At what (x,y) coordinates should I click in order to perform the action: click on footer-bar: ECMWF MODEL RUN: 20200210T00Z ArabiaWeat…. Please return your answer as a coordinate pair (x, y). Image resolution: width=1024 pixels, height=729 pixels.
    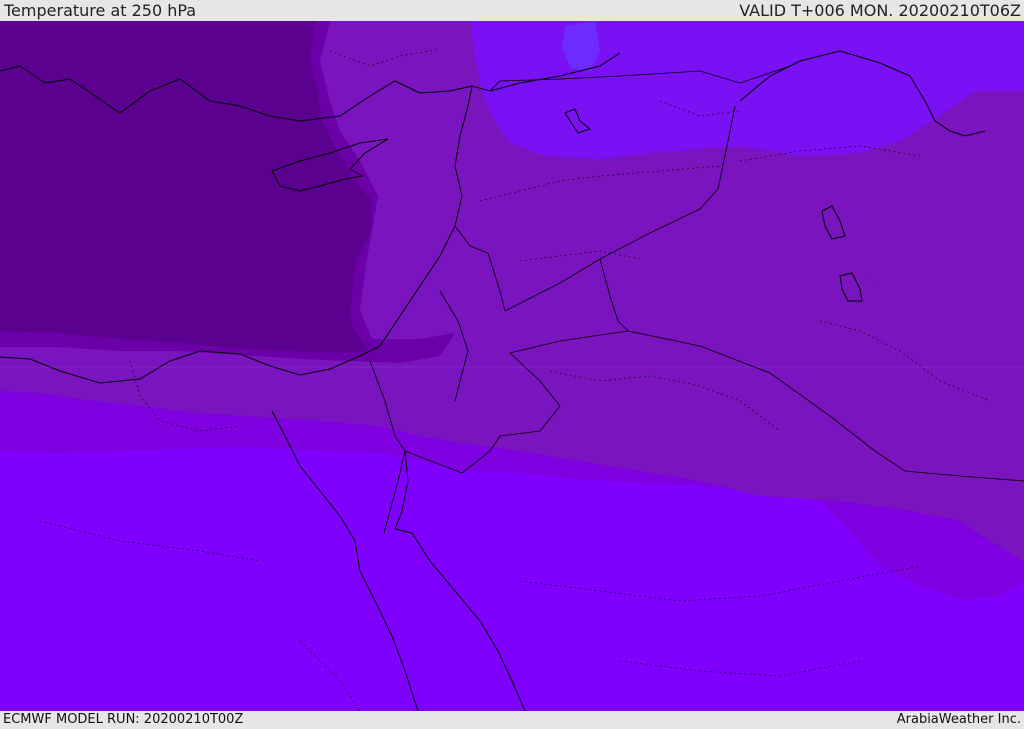
    Looking at the image, I should click on (512, 720).